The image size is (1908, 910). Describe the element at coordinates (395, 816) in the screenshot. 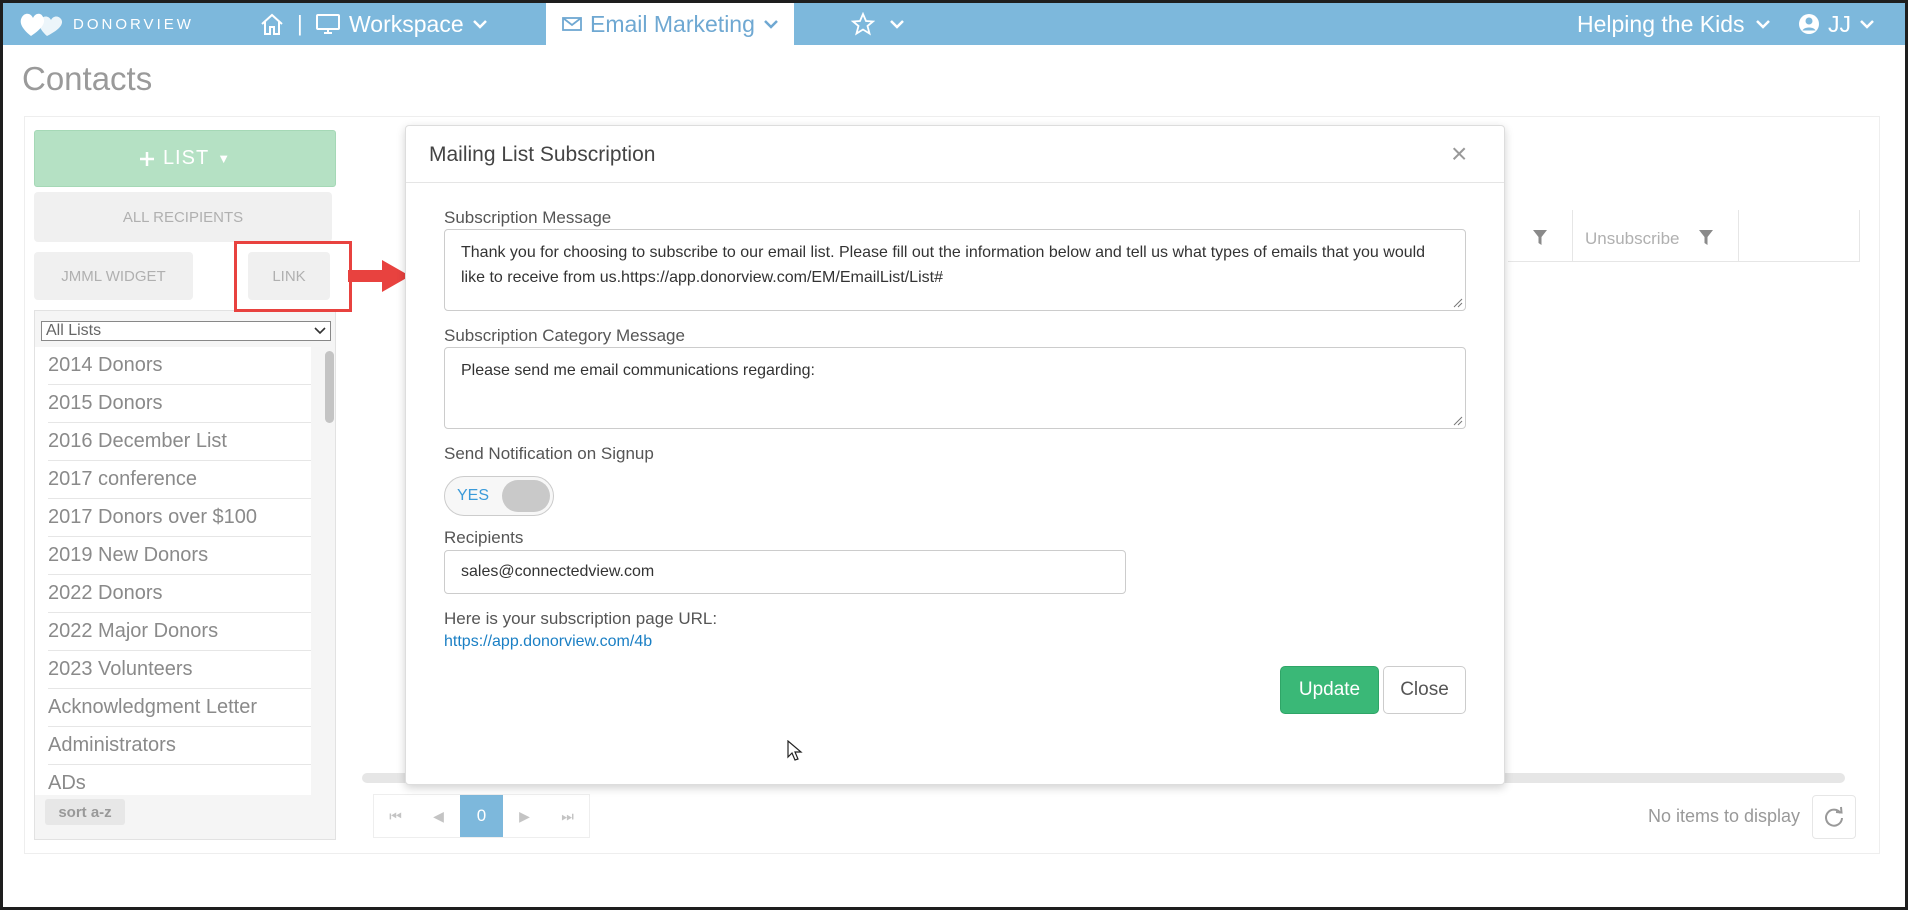

I see `pager-first-button: ⏮` at that location.